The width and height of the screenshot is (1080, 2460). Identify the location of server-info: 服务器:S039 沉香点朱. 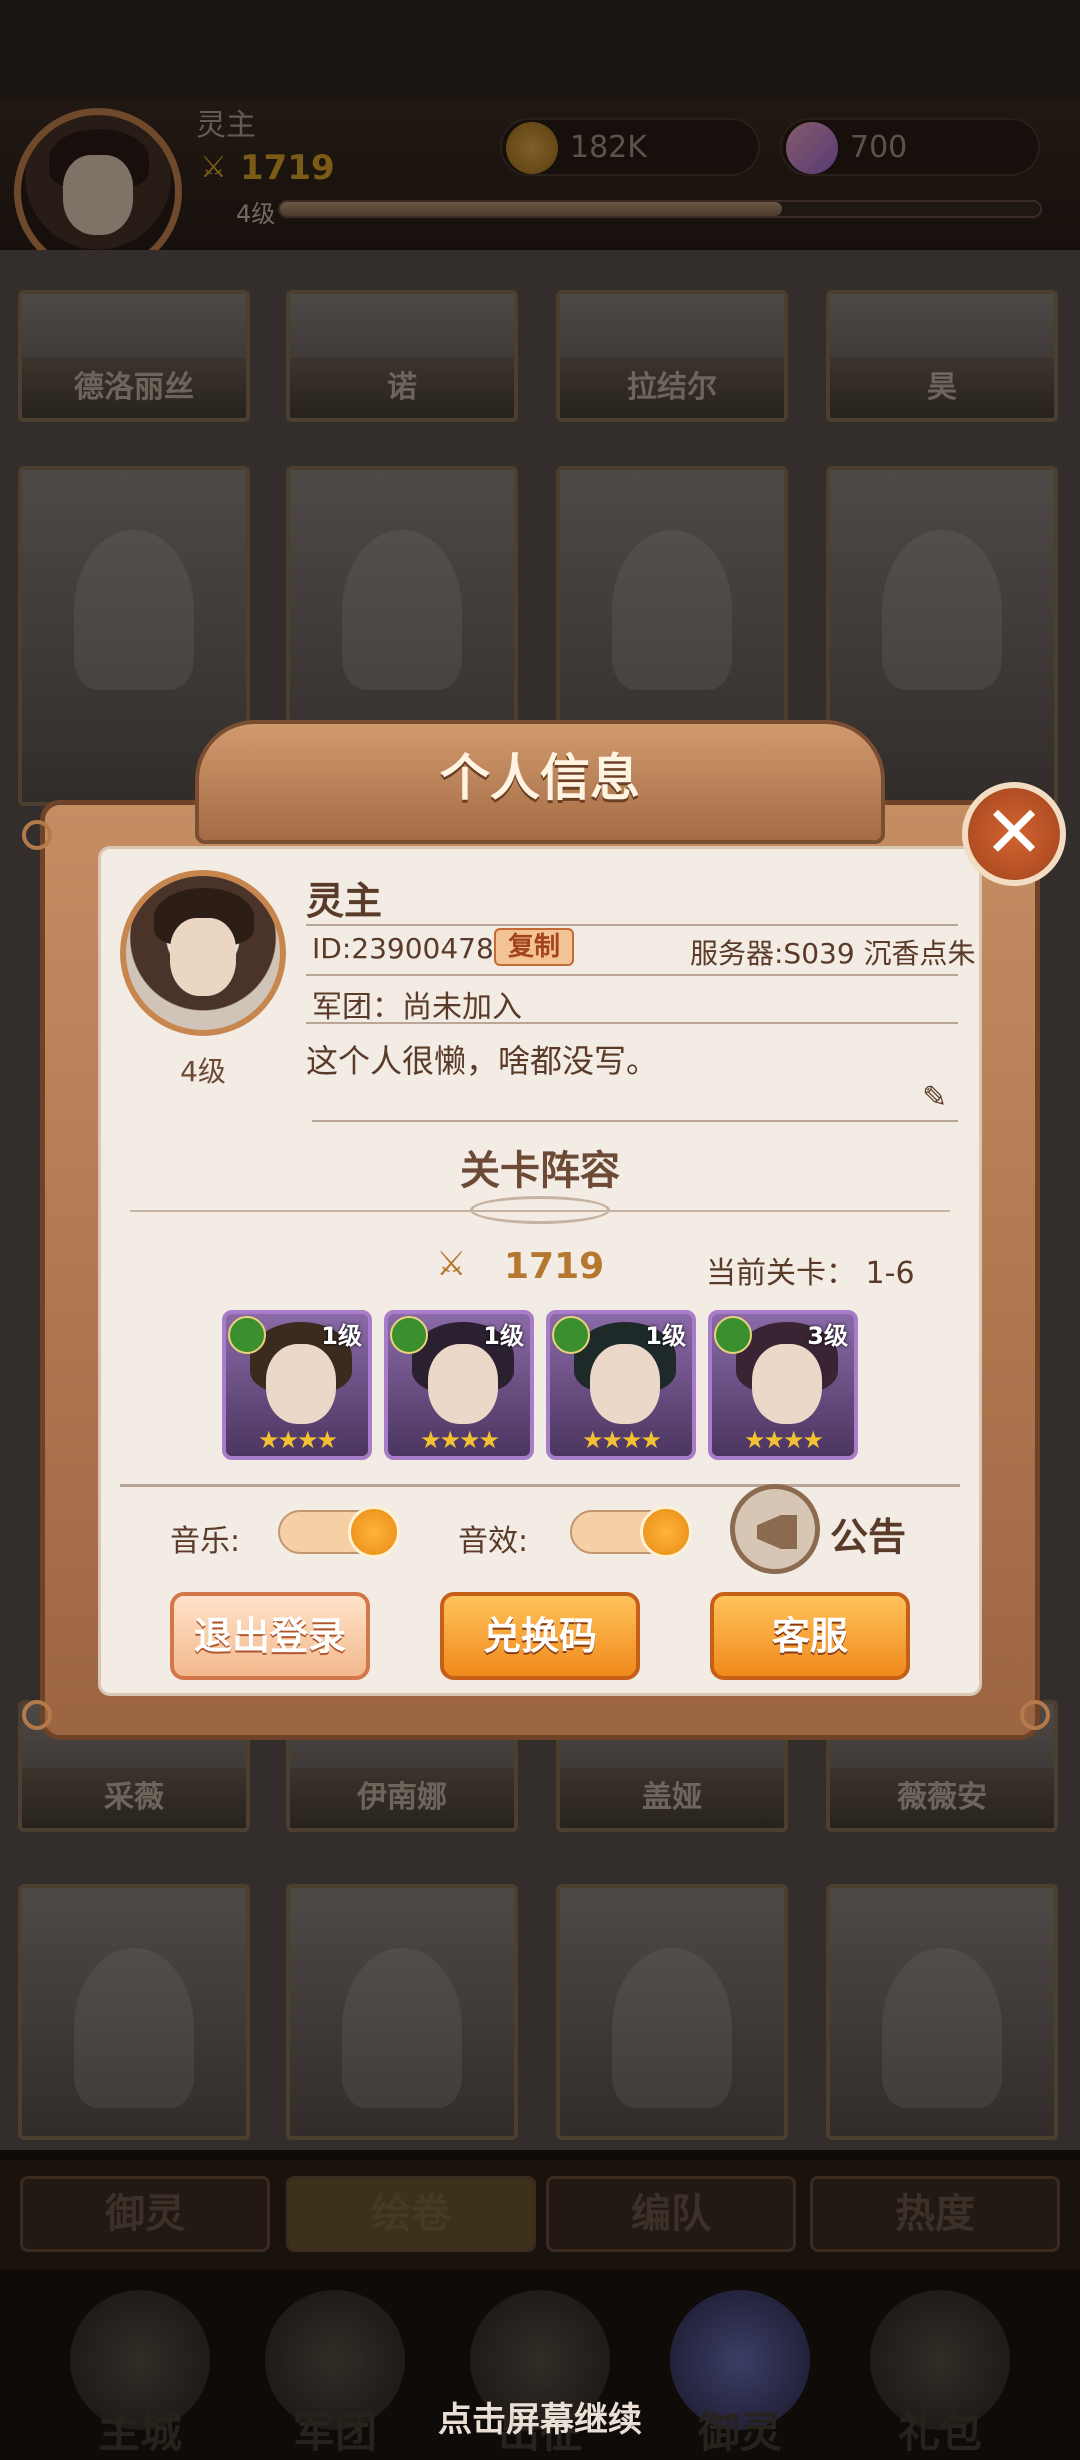
(833, 953).